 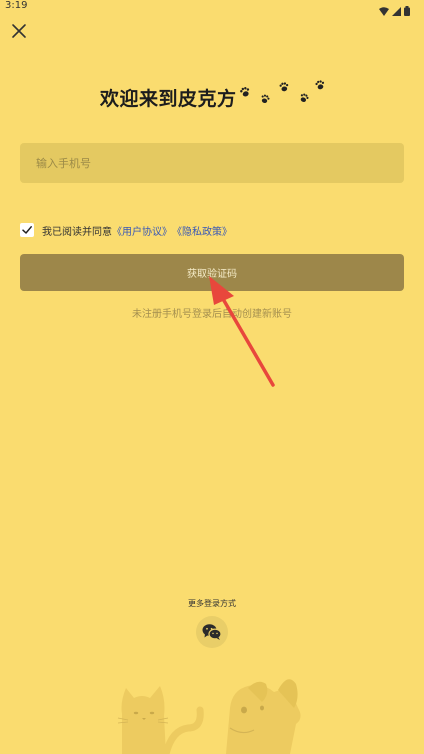 I want to click on check-icon, so click(x=27, y=230).